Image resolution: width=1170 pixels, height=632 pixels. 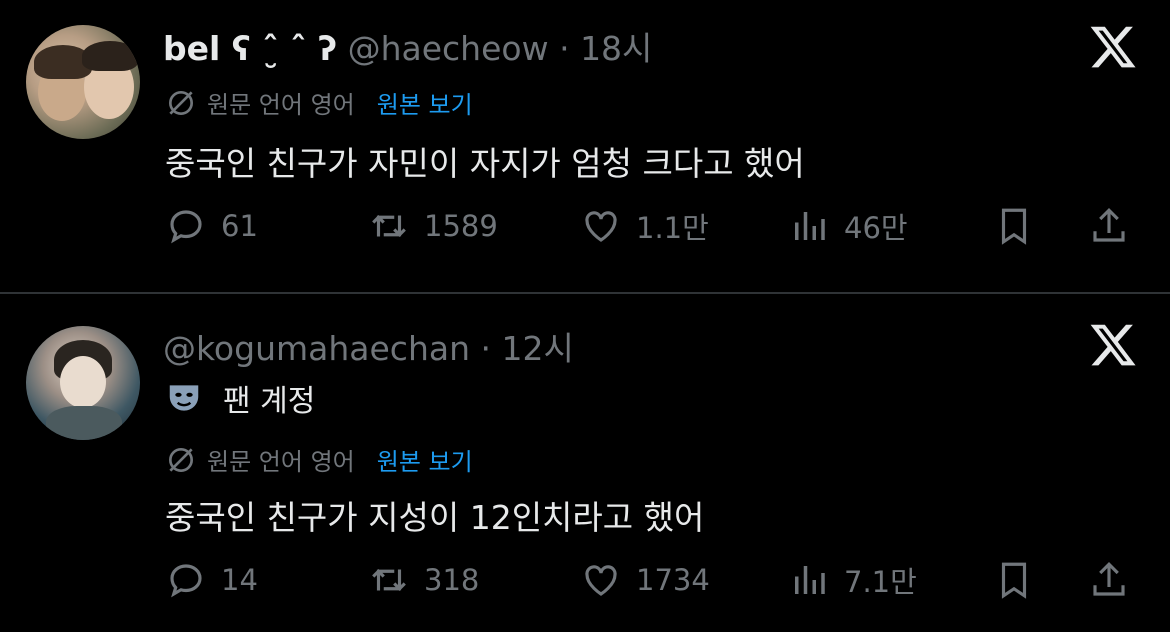 What do you see at coordinates (880, 582) in the screenshot?
I see `view-count: 7.1만` at bounding box center [880, 582].